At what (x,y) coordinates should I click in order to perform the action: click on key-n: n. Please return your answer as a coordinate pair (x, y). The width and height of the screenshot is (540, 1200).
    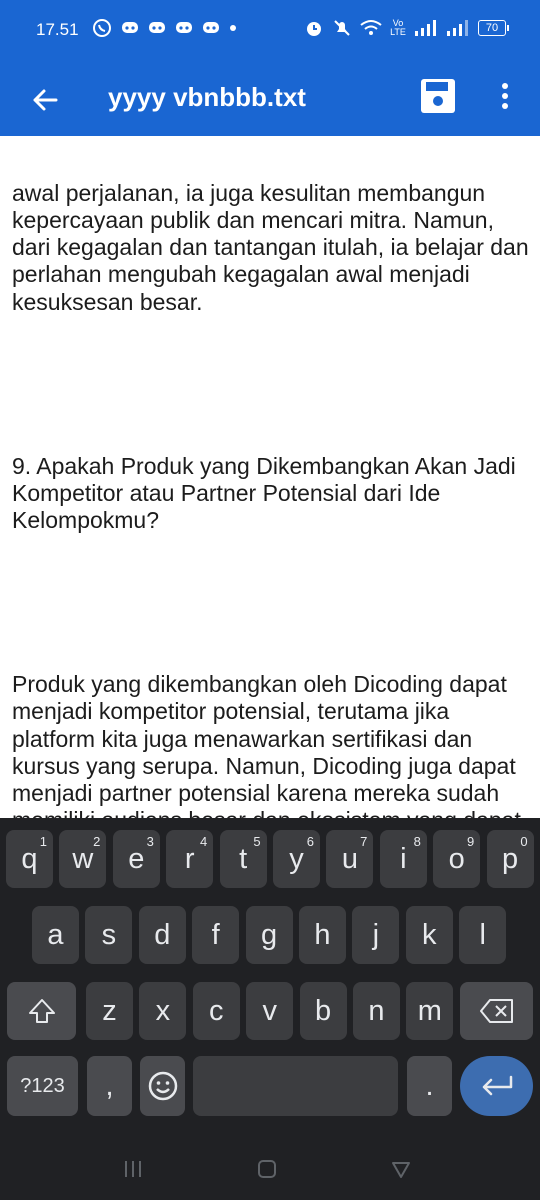
    Looking at the image, I should click on (376, 1011).